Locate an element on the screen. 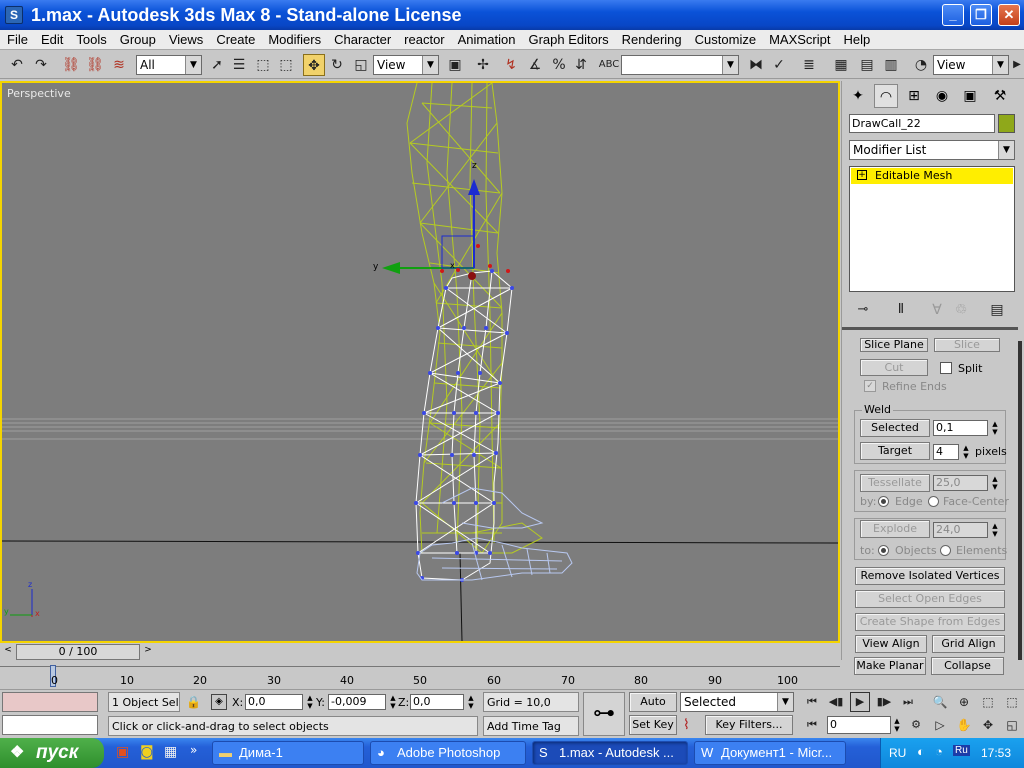 This screenshot has height=768, width=1024. z-spinner: ▲ ▼ is located at coordinates (471, 702).